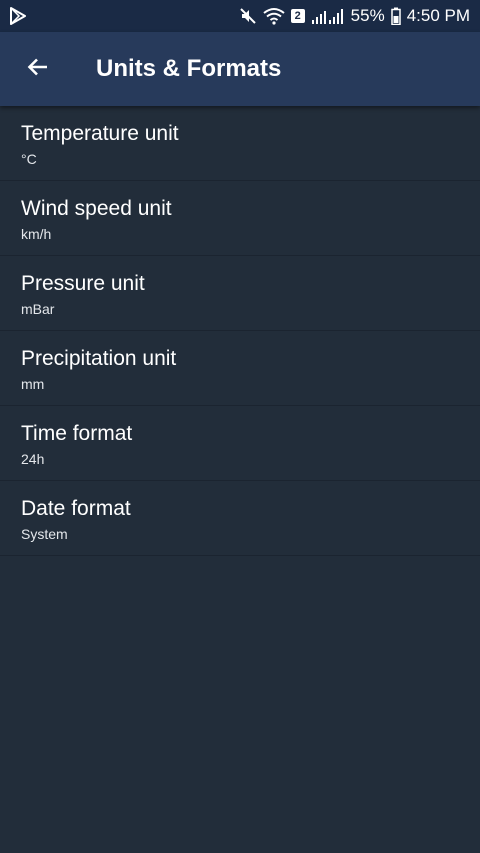 The width and height of the screenshot is (480, 853). Describe the element at coordinates (99, 358) in the screenshot. I see `setting-label: Precipitation unit` at that location.